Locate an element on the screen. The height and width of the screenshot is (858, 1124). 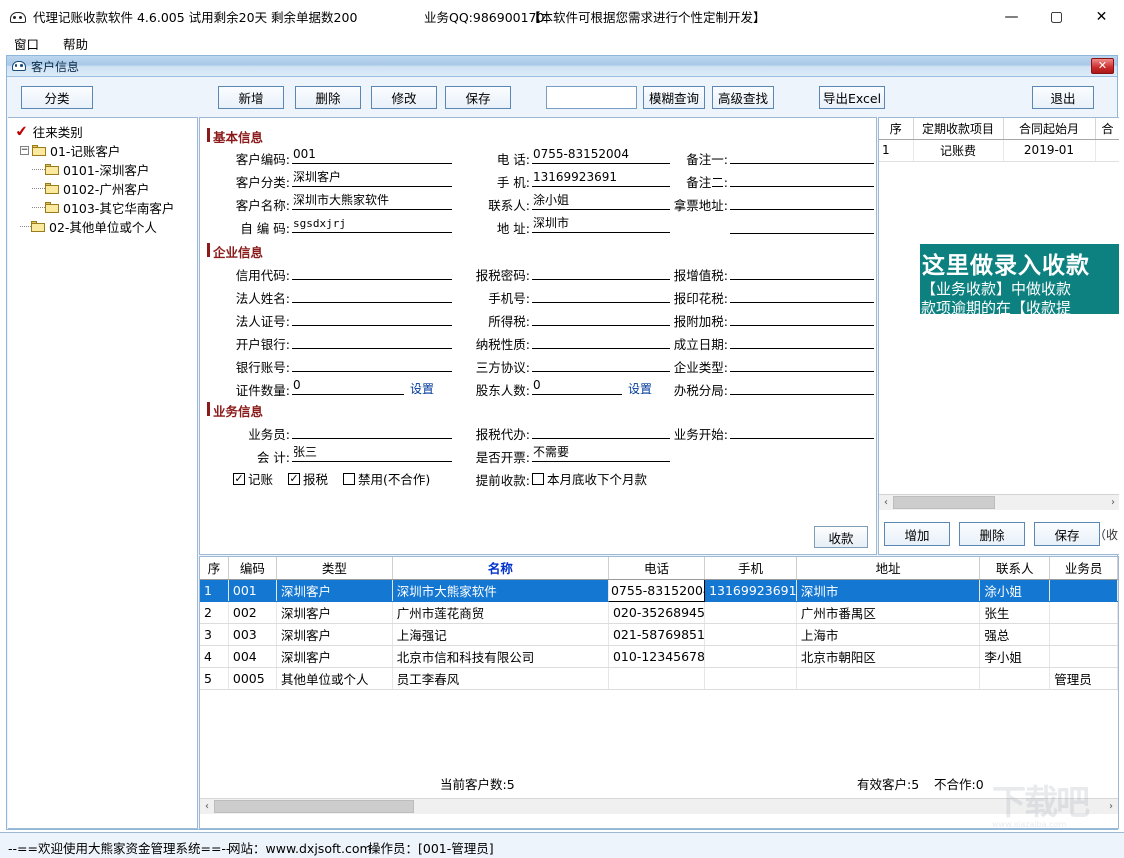
col-header: 联系人 is located at coordinates (1015, 568).